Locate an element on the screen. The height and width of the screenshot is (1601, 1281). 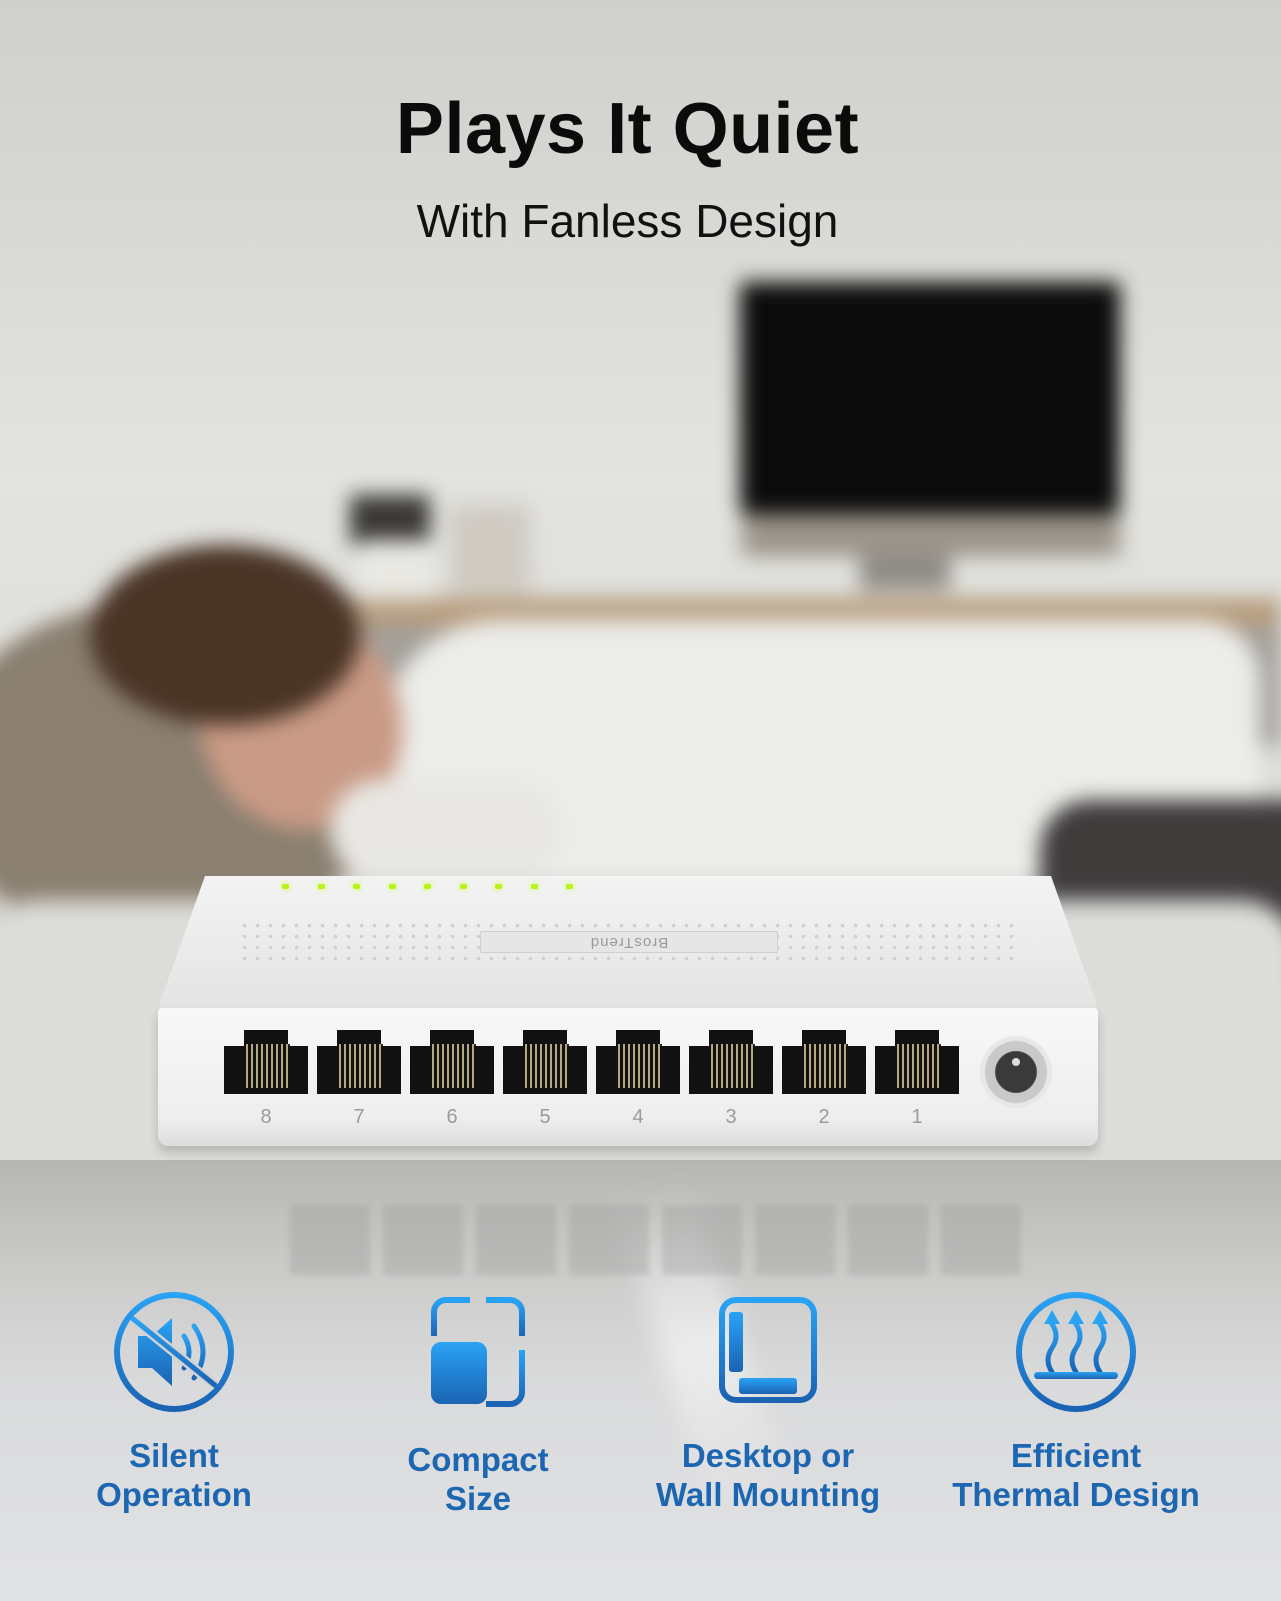
compact-size-icon is located at coordinates (478, 1352).